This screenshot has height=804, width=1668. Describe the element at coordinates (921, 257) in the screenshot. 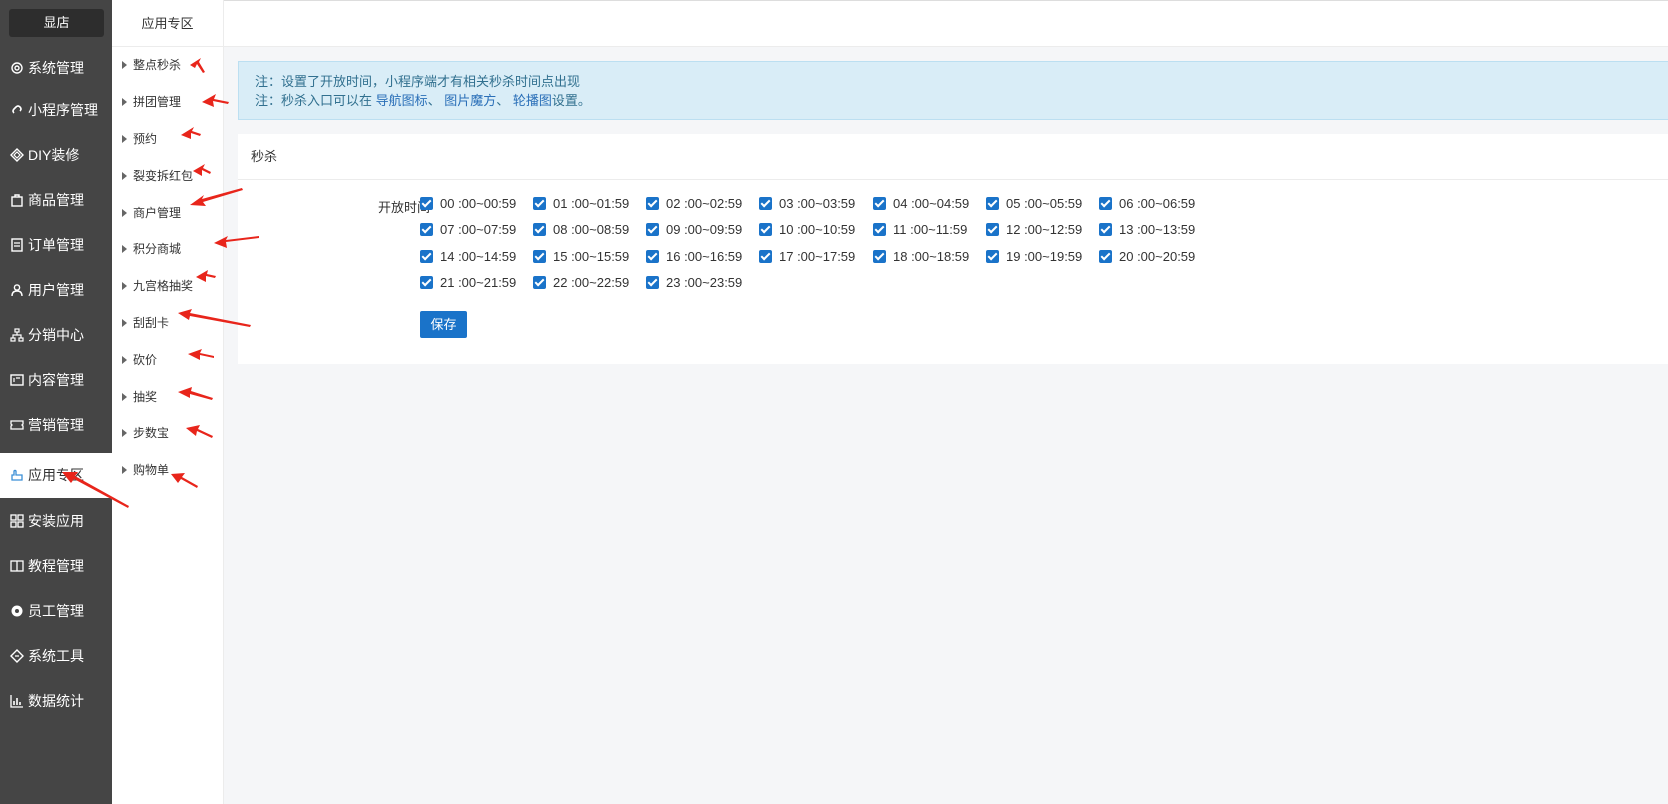

I see `time-slot-checkbox: 18 :00~18:59` at that location.